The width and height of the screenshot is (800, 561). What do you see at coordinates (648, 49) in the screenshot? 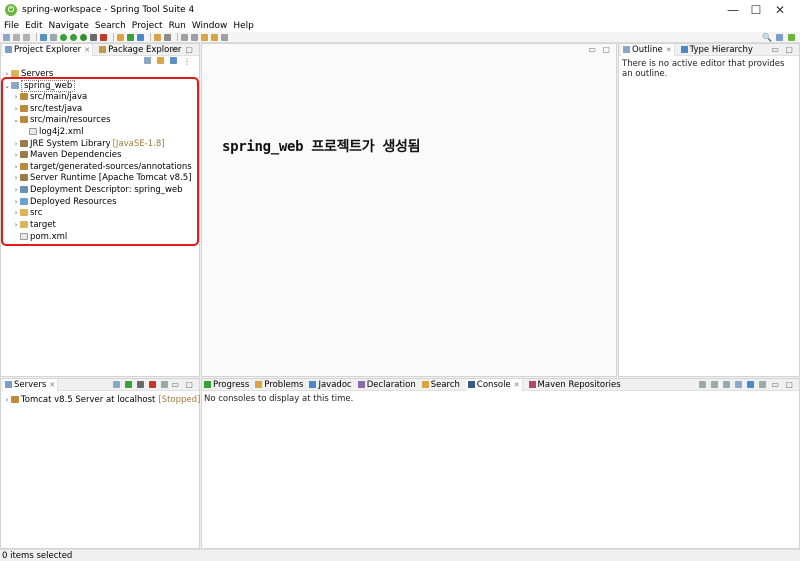
I see `tab-outline: Outline ✕` at bounding box center [648, 49].